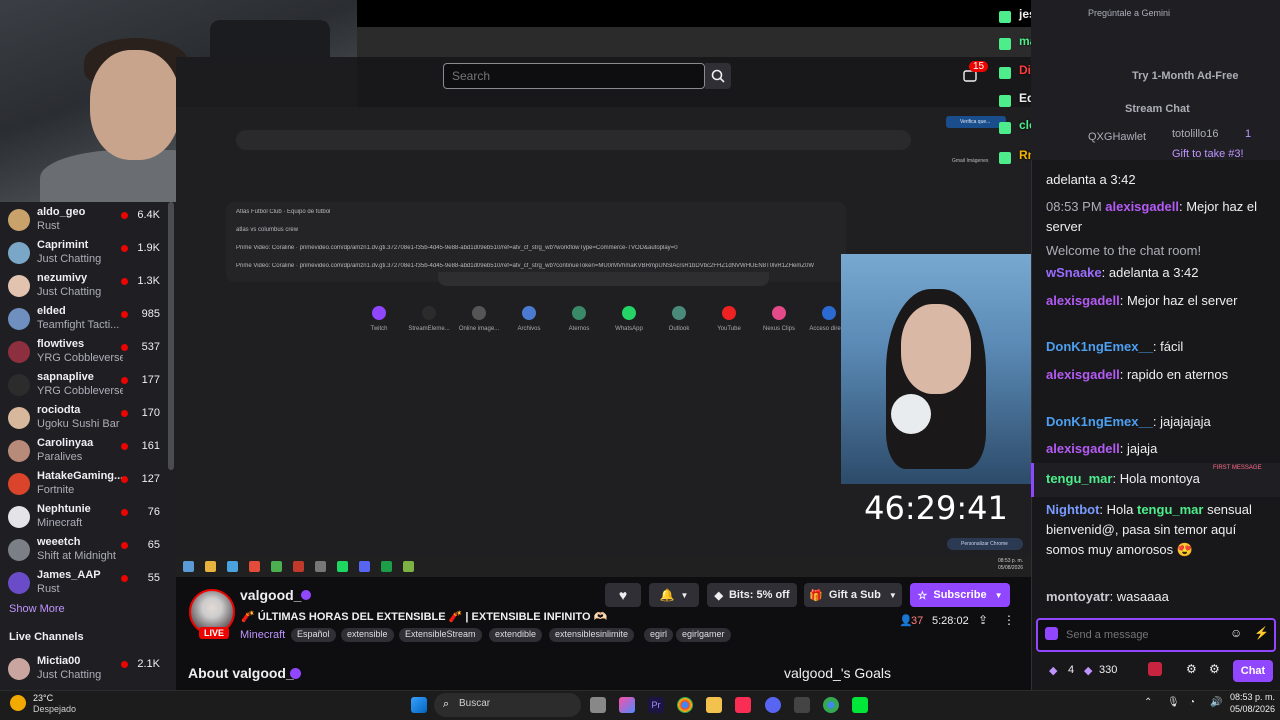 The height and width of the screenshot is (720, 1280). Describe the element at coordinates (831, 705) in the screenshot. I see `chrome-profile-icon` at that location.